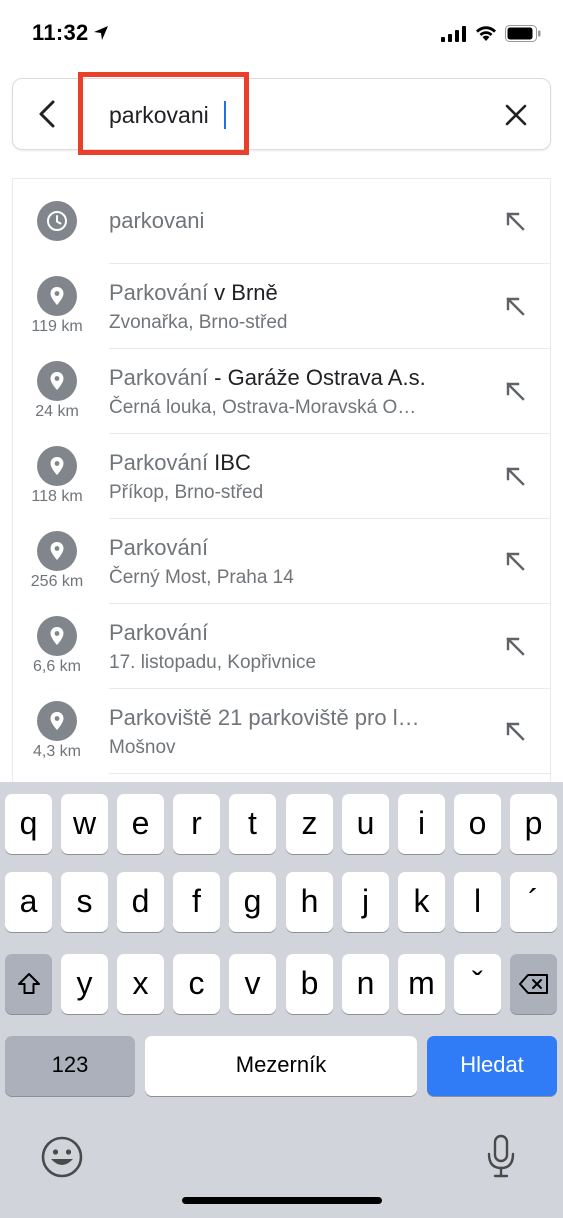 The image size is (563, 1218). I want to click on key-o: o, so click(477, 824).